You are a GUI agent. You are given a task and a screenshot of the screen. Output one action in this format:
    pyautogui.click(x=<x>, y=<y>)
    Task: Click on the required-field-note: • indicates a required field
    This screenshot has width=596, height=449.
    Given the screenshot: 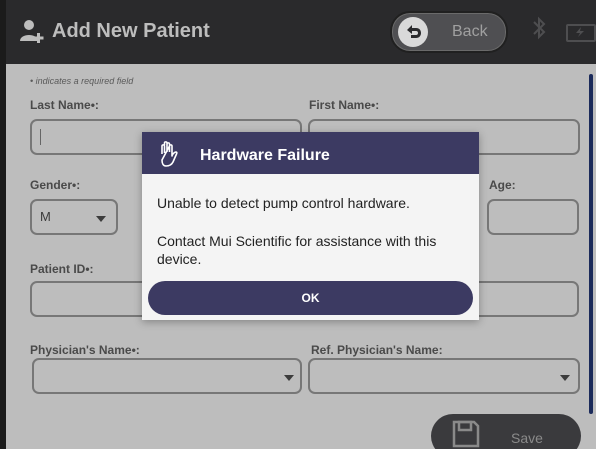 What is the action you would take?
    pyautogui.click(x=82, y=81)
    